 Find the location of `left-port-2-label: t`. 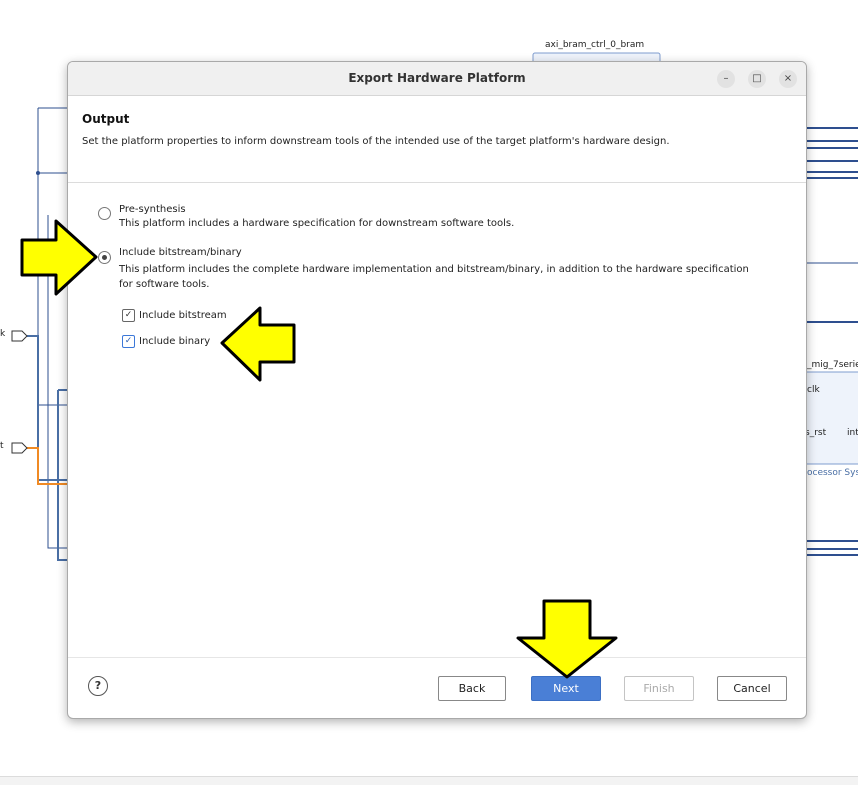

left-port-2-label: t is located at coordinates (2, 446).